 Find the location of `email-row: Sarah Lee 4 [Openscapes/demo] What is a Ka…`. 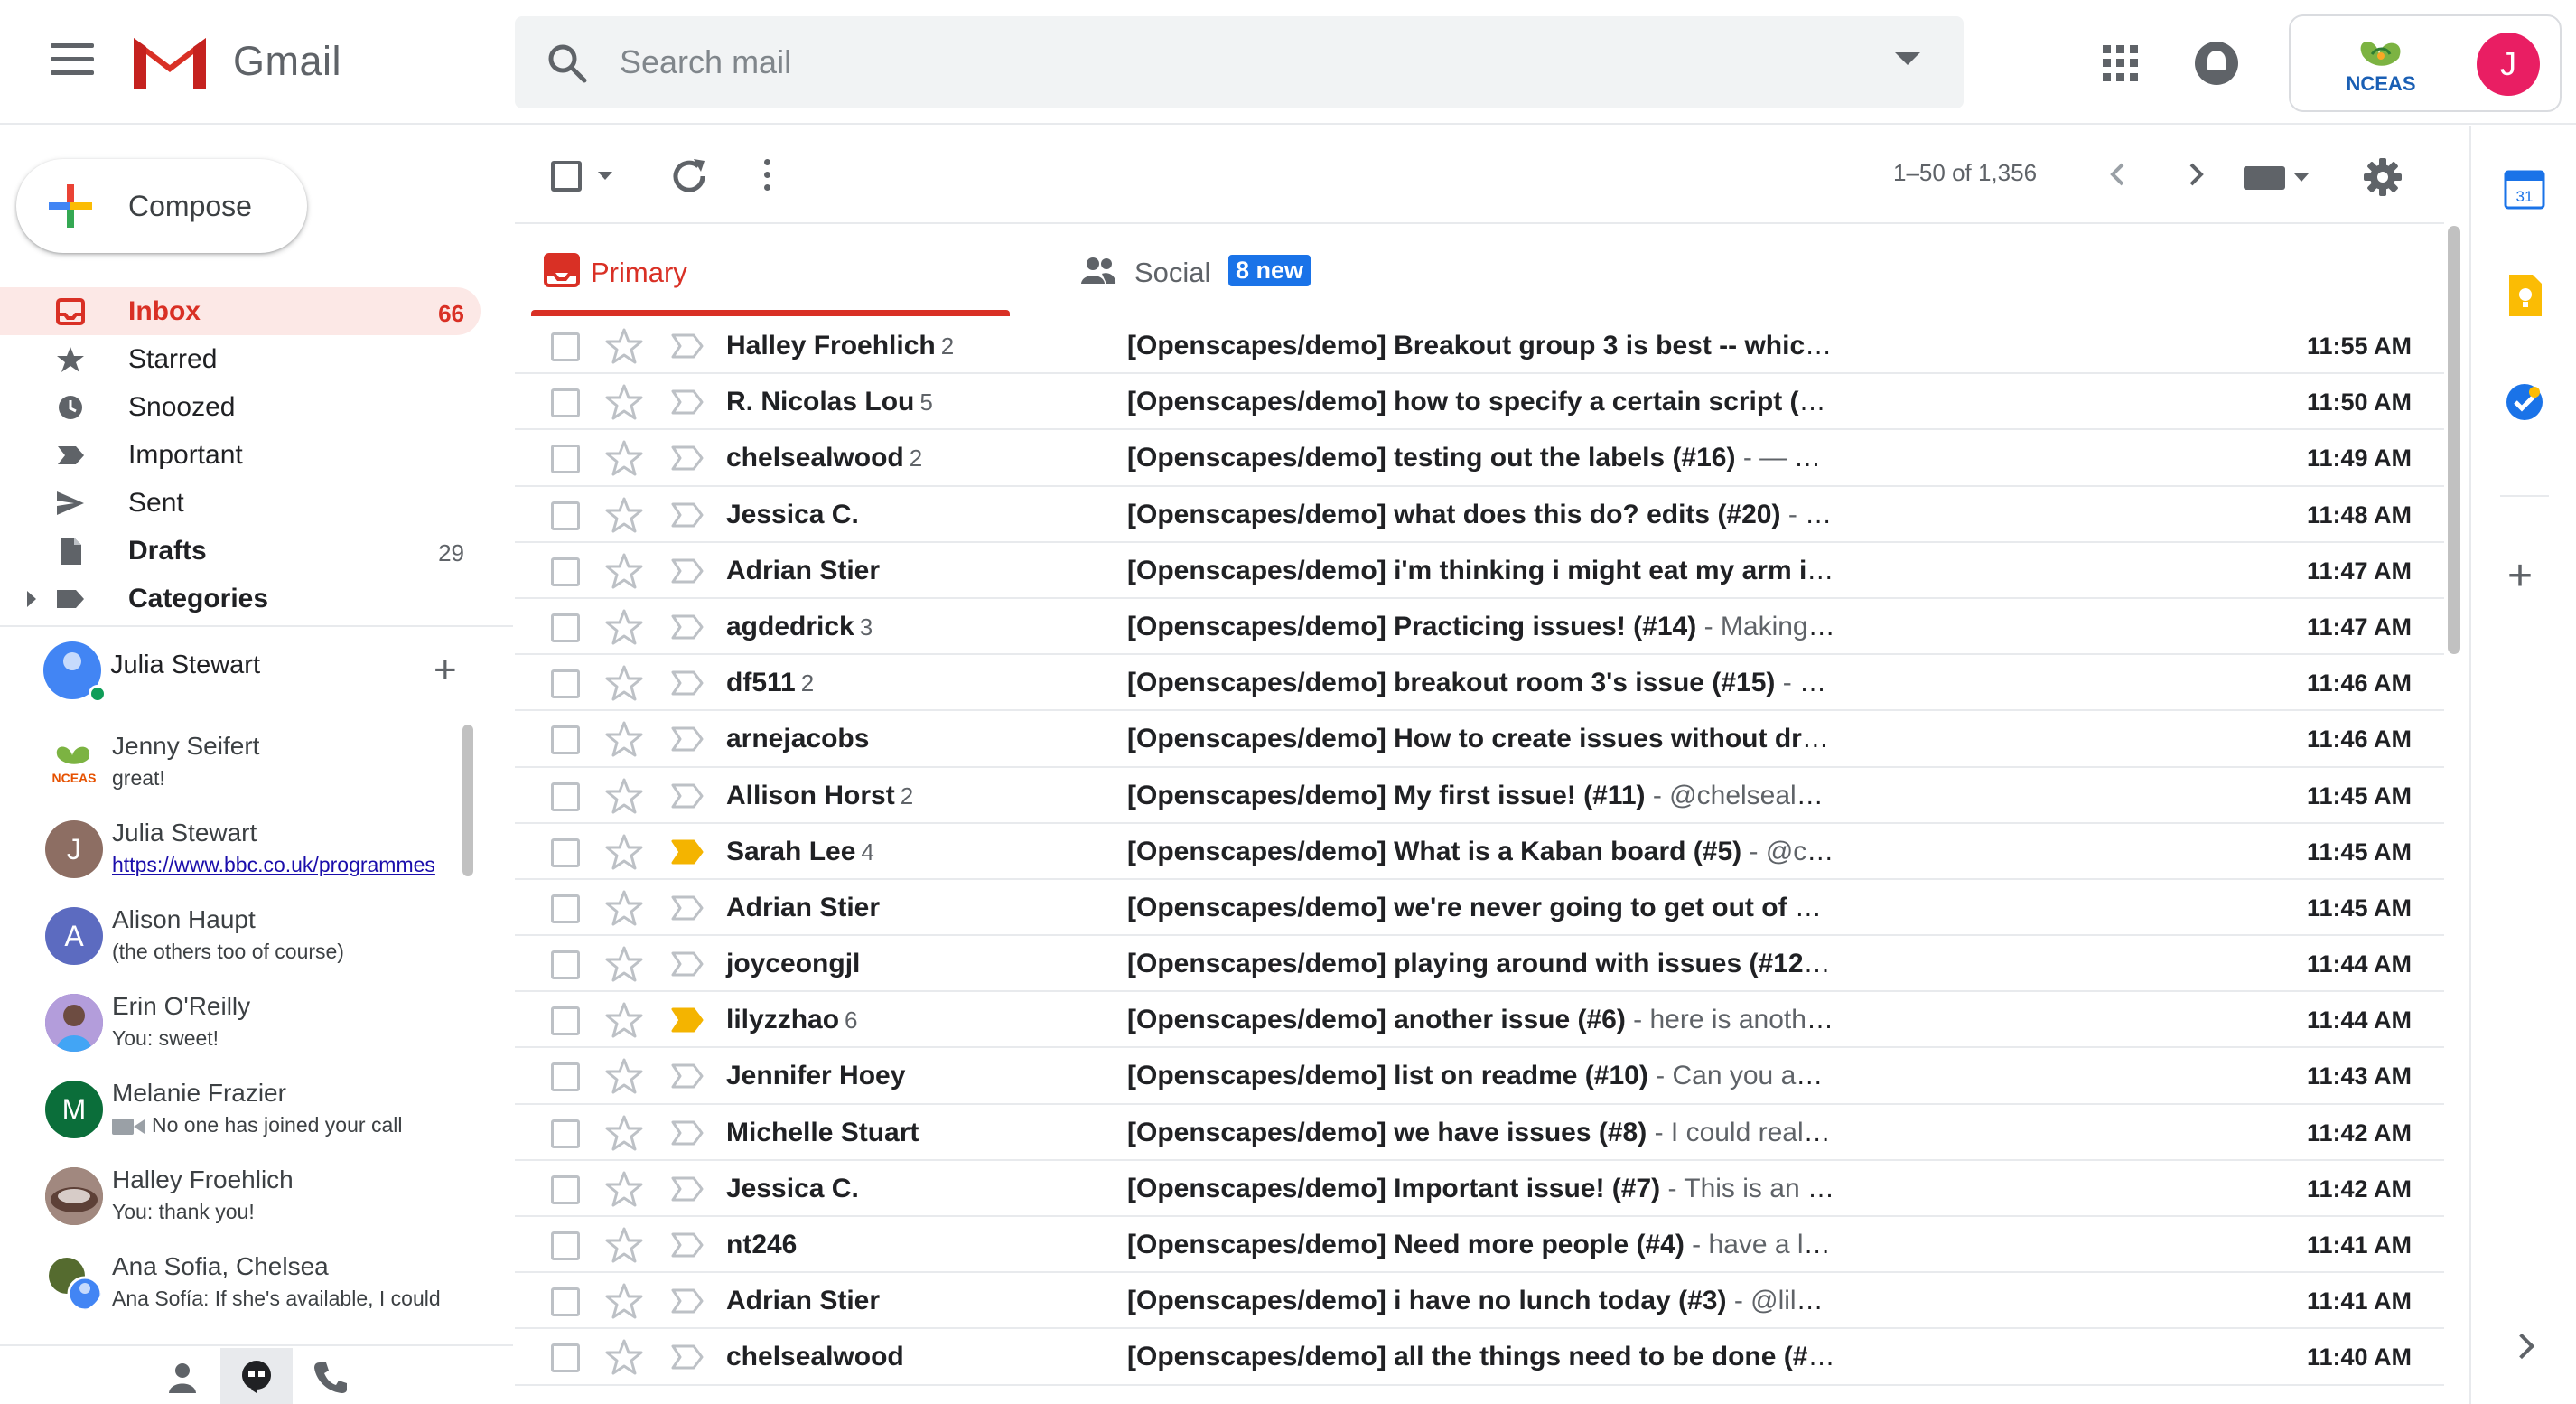

email-row: Sarah Lee 4 [Openscapes/demo] What is a Ka… is located at coordinates (1480, 852).